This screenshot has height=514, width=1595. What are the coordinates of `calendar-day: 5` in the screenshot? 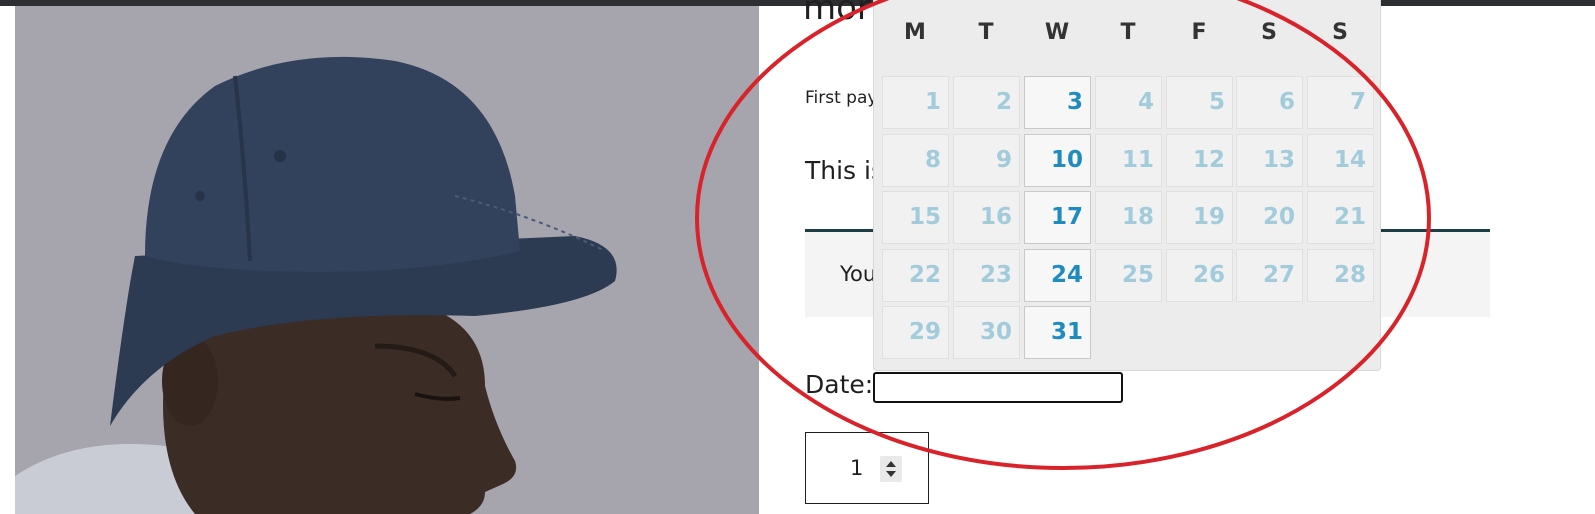 It's located at (1199, 102).